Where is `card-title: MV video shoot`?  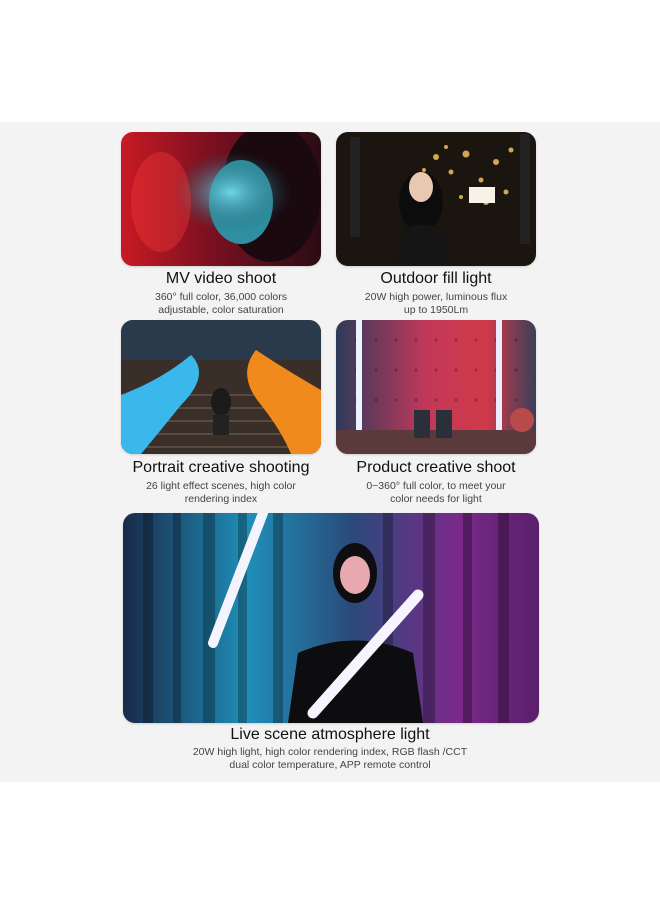 card-title: MV video shoot is located at coordinates (221, 278).